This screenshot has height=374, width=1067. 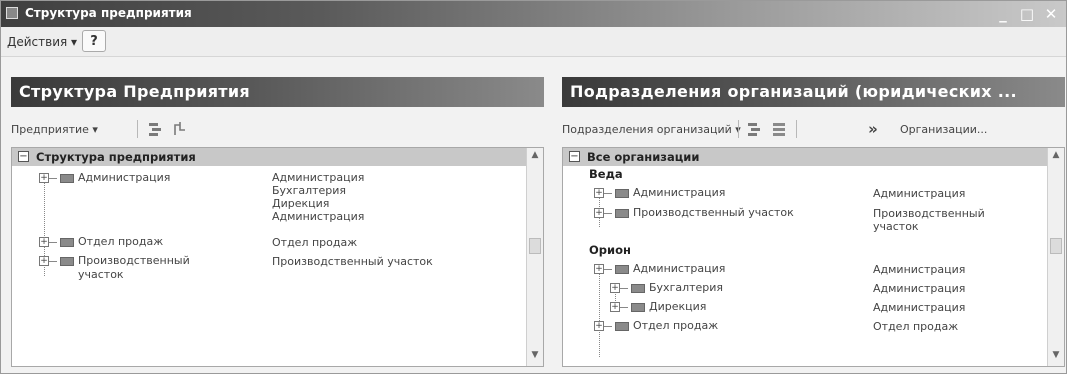 I want to click on divisions-menu: Подразделения организаций ▾, so click(x=651, y=129).